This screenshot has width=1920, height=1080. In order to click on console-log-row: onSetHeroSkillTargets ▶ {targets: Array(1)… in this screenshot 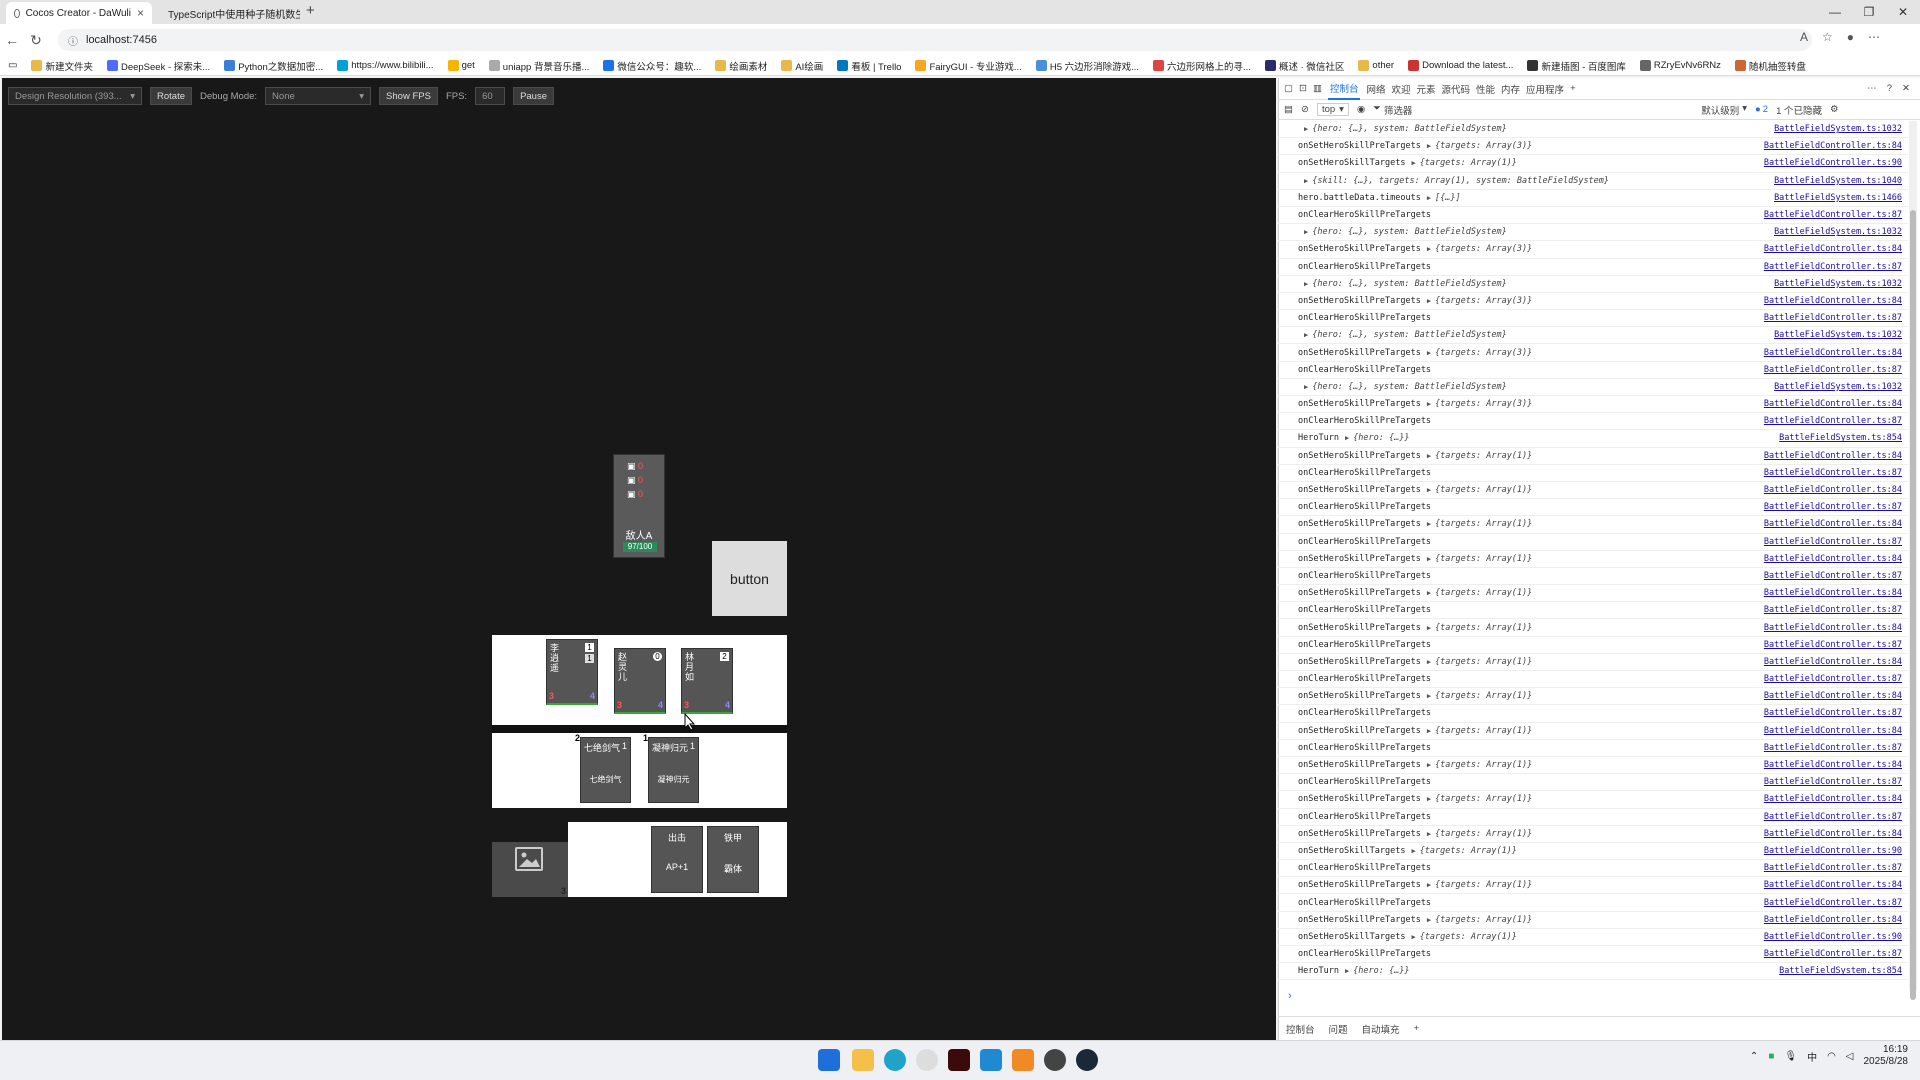, I will do `click(1593, 164)`.